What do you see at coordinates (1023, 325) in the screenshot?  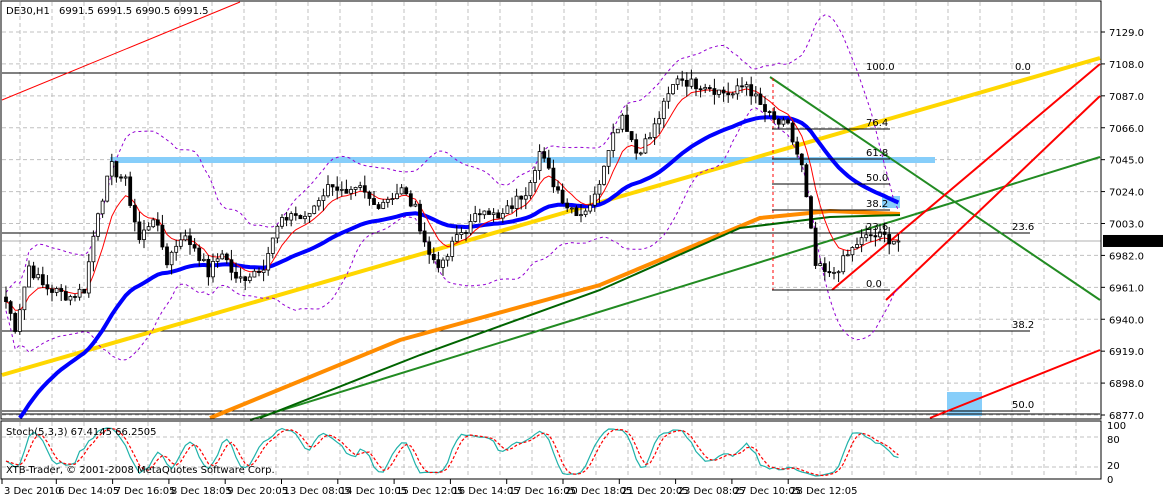 I see `fib-extension-label: 38.2` at bounding box center [1023, 325].